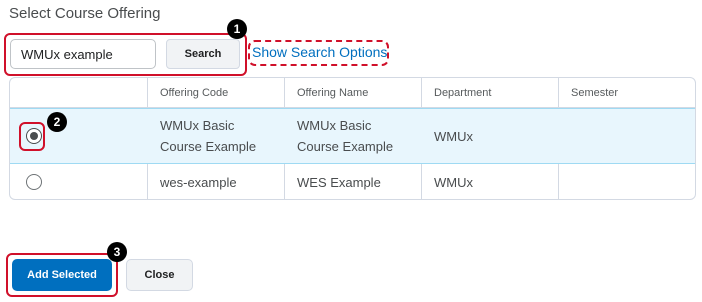 This screenshot has width=702, height=302. What do you see at coordinates (62, 275) in the screenshot?
I see `add-selected-button: Add Selected` at bounding box center [62, 275].